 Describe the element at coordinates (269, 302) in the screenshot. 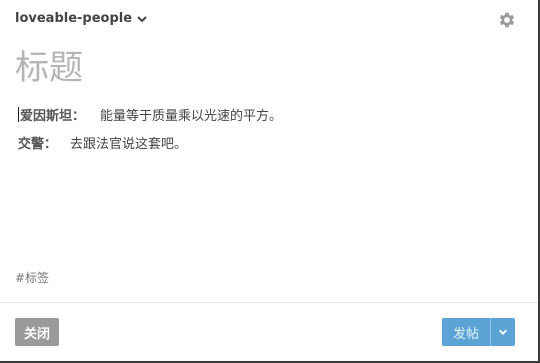

I see `footer-divider` at that location.